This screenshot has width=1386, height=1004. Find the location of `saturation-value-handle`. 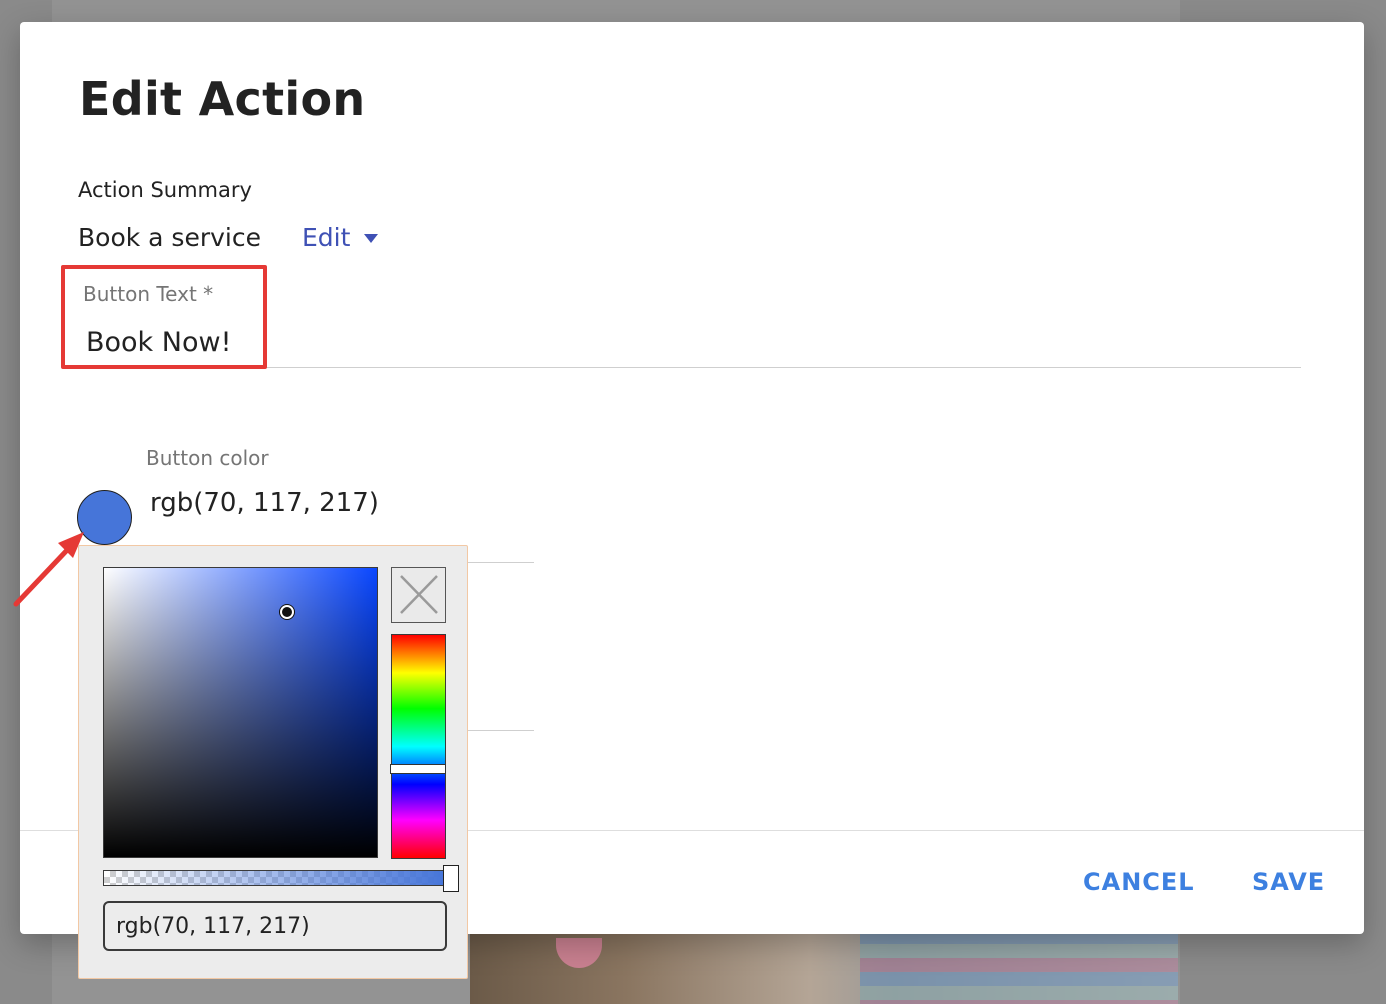

saturation-value-handle is located at coordinates (287, 612).